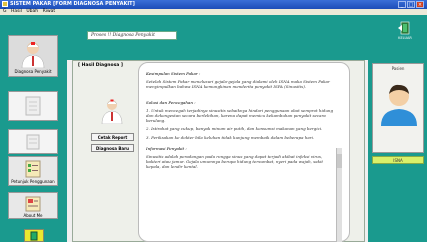 This screenshot has height=242, width=427. What do you see at coordinates (420, 4) in the screenshot?
I see `close-button: ×` at bounding box center [420, 4].